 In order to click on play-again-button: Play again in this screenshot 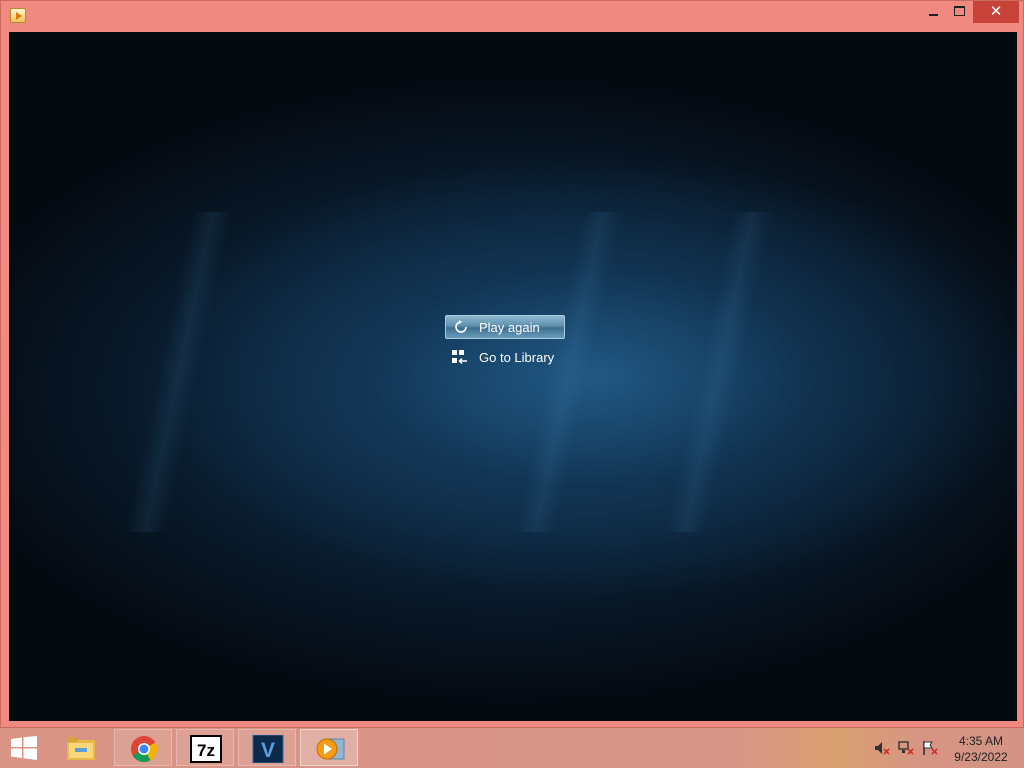, I will do `click(505, 327)`.